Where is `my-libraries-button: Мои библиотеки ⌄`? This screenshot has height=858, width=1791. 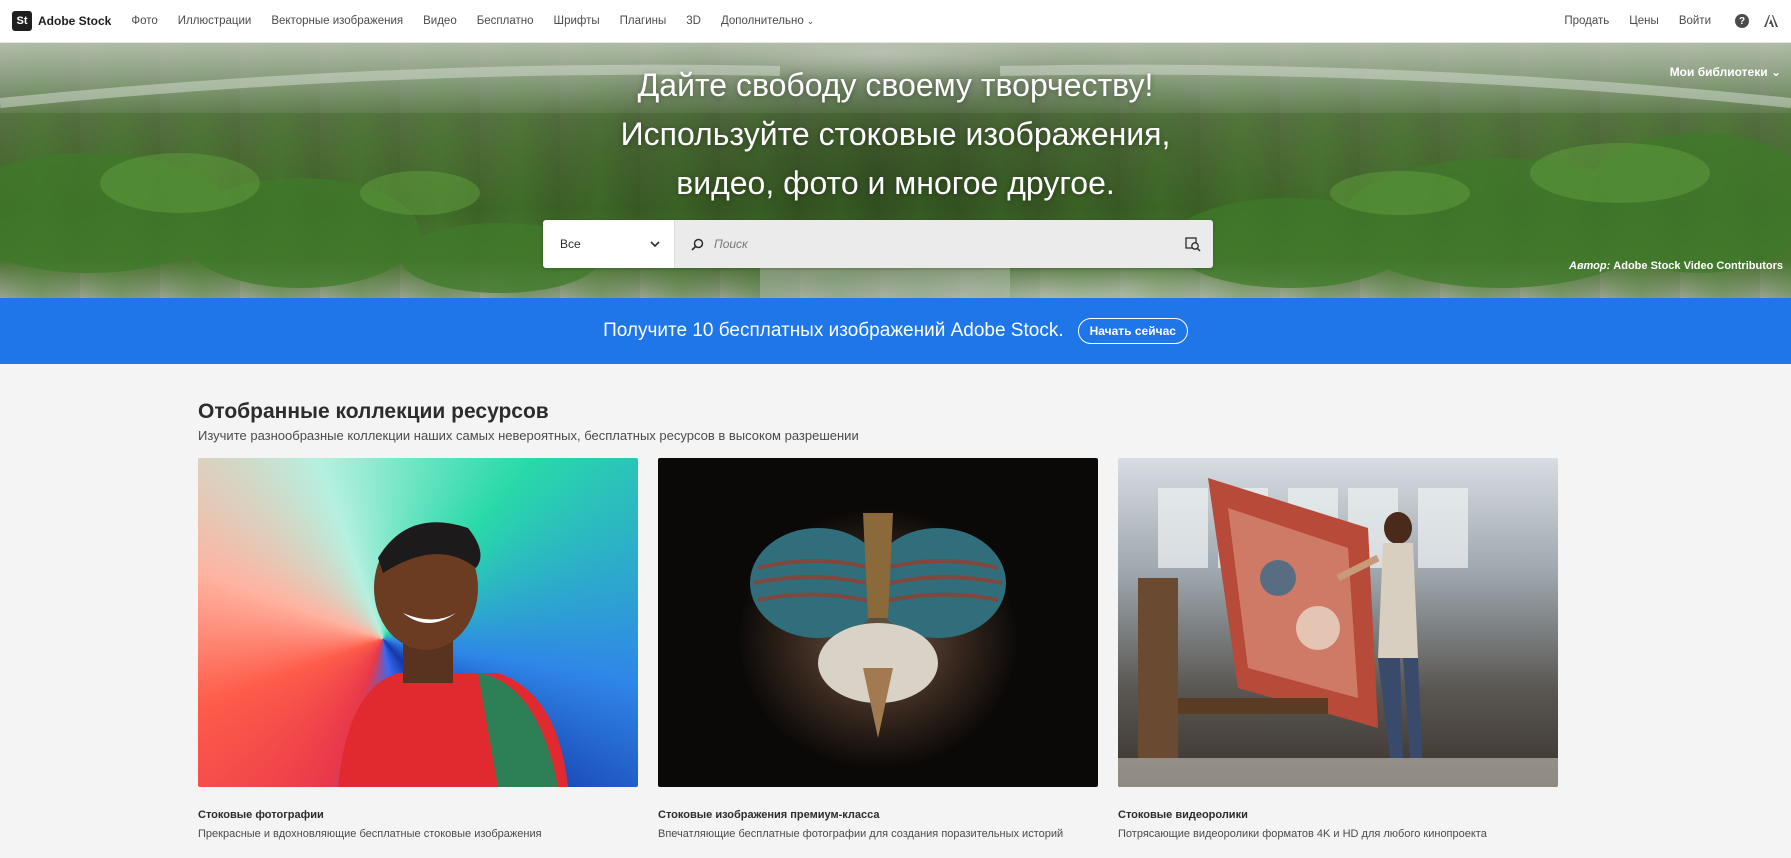 my-libraries-button: Мои библиотеки ⌄ is located at coordinates (1725, 72).